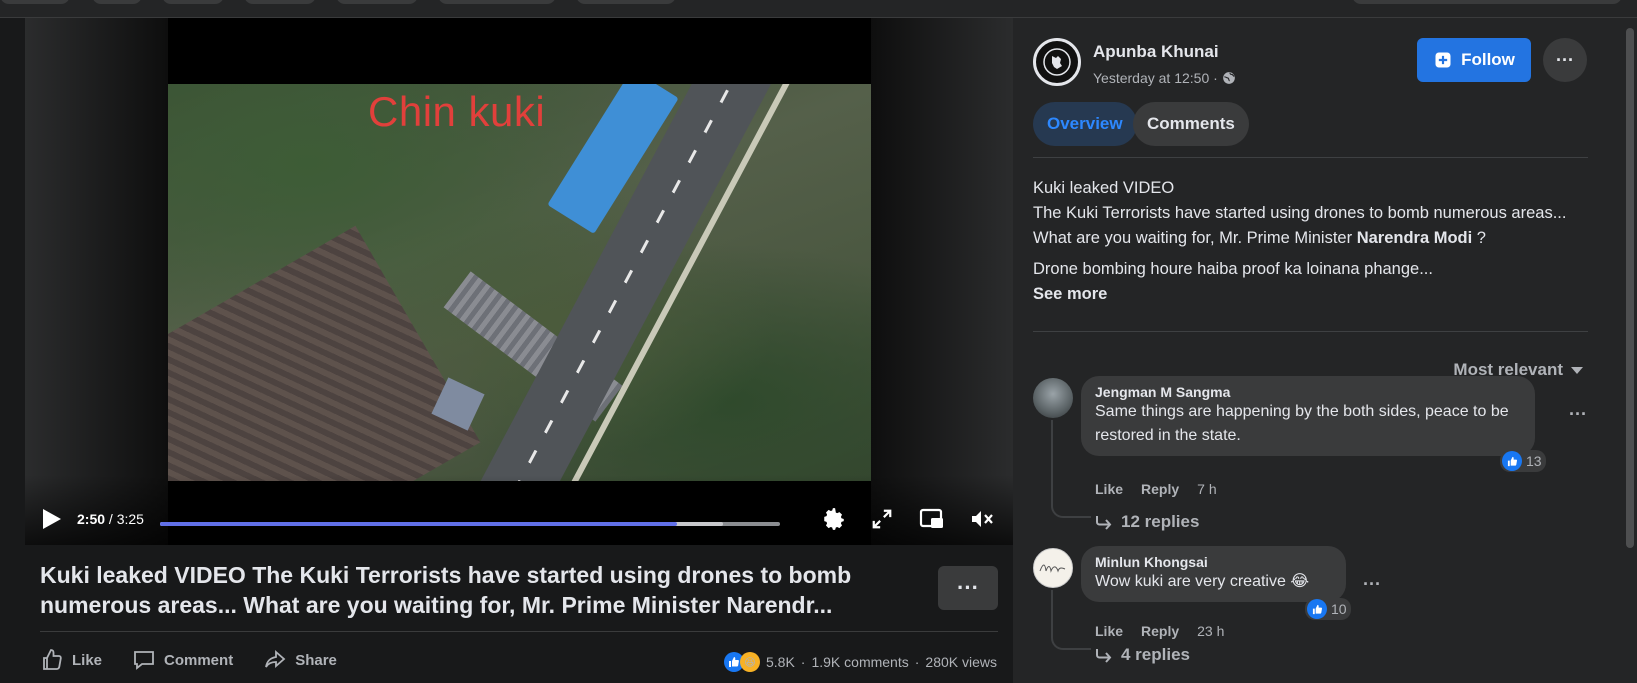 The height and width of the screenshot is (683, 1637). I want to click on description-text: ?, so click(1479, 238).